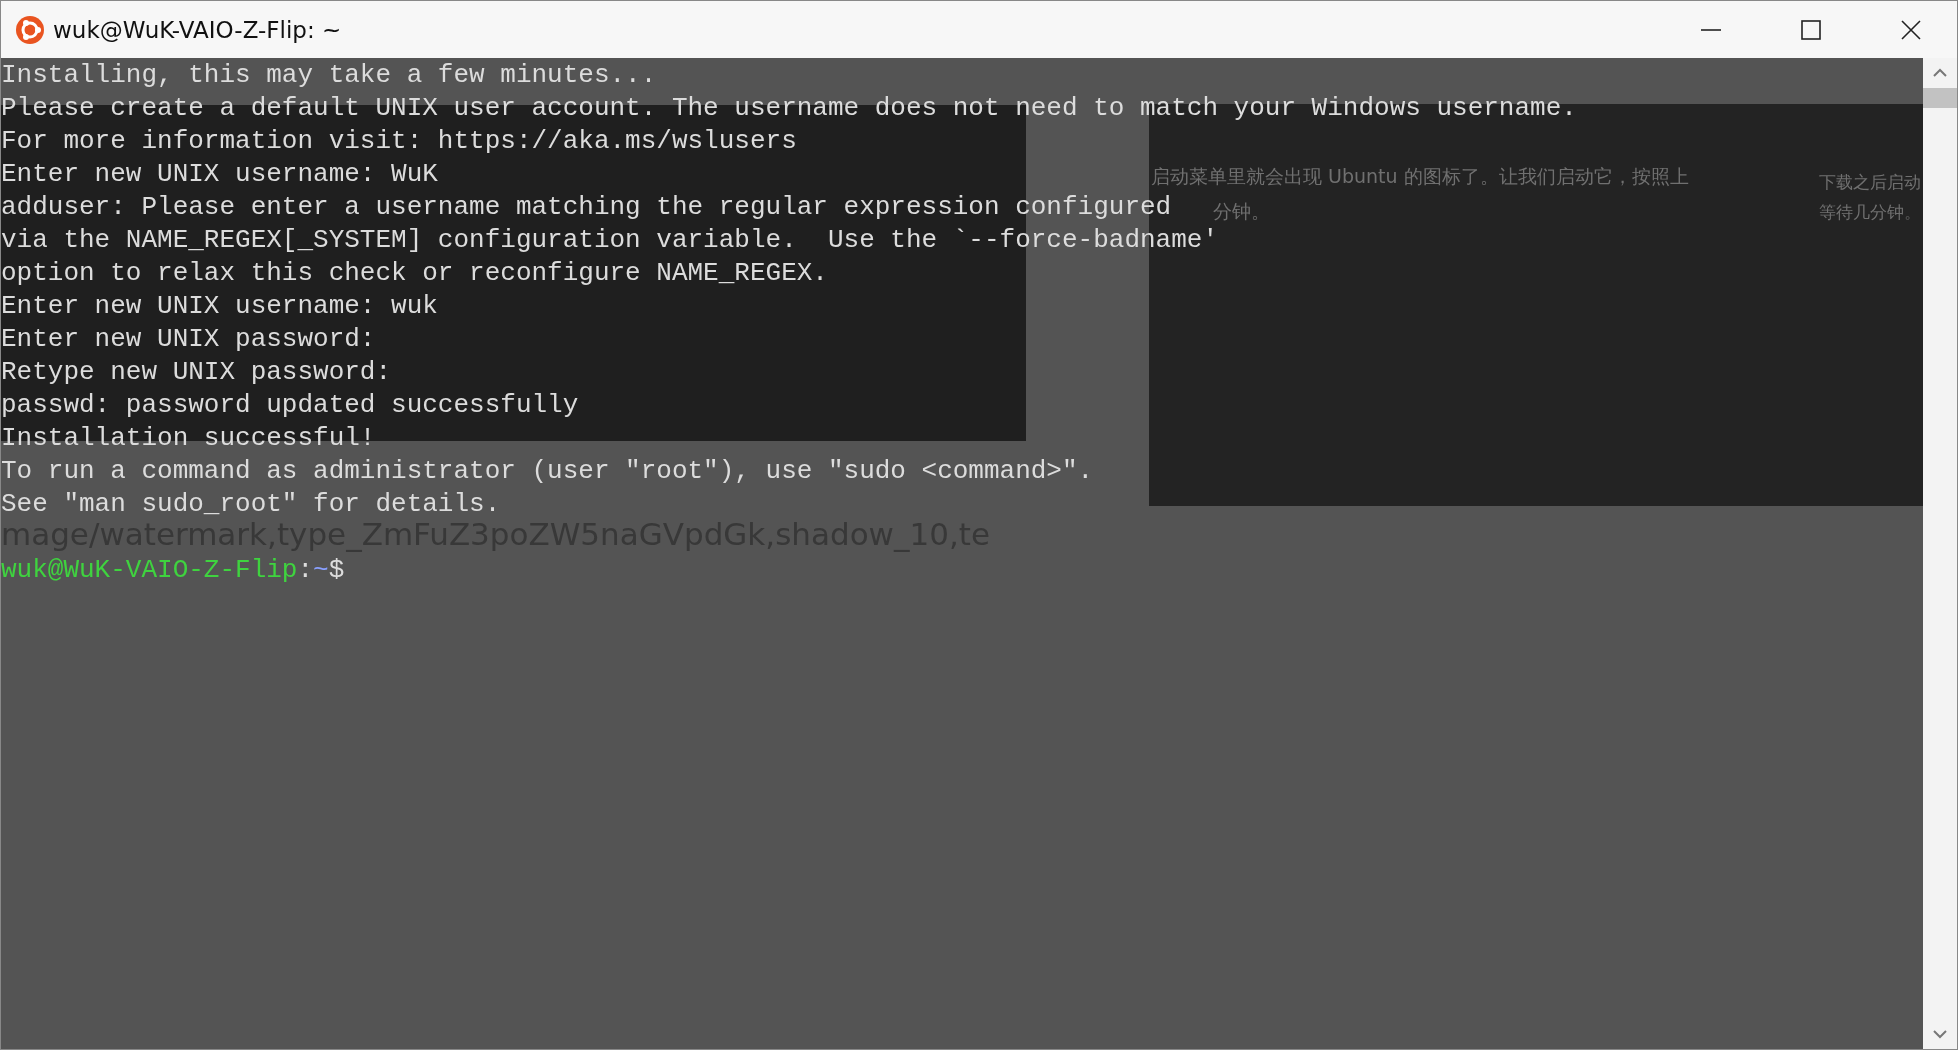  What do you see at coordinates (1940, 553) in the screenshot?
I see `scrollbar` at bounding box center [1940, 553].